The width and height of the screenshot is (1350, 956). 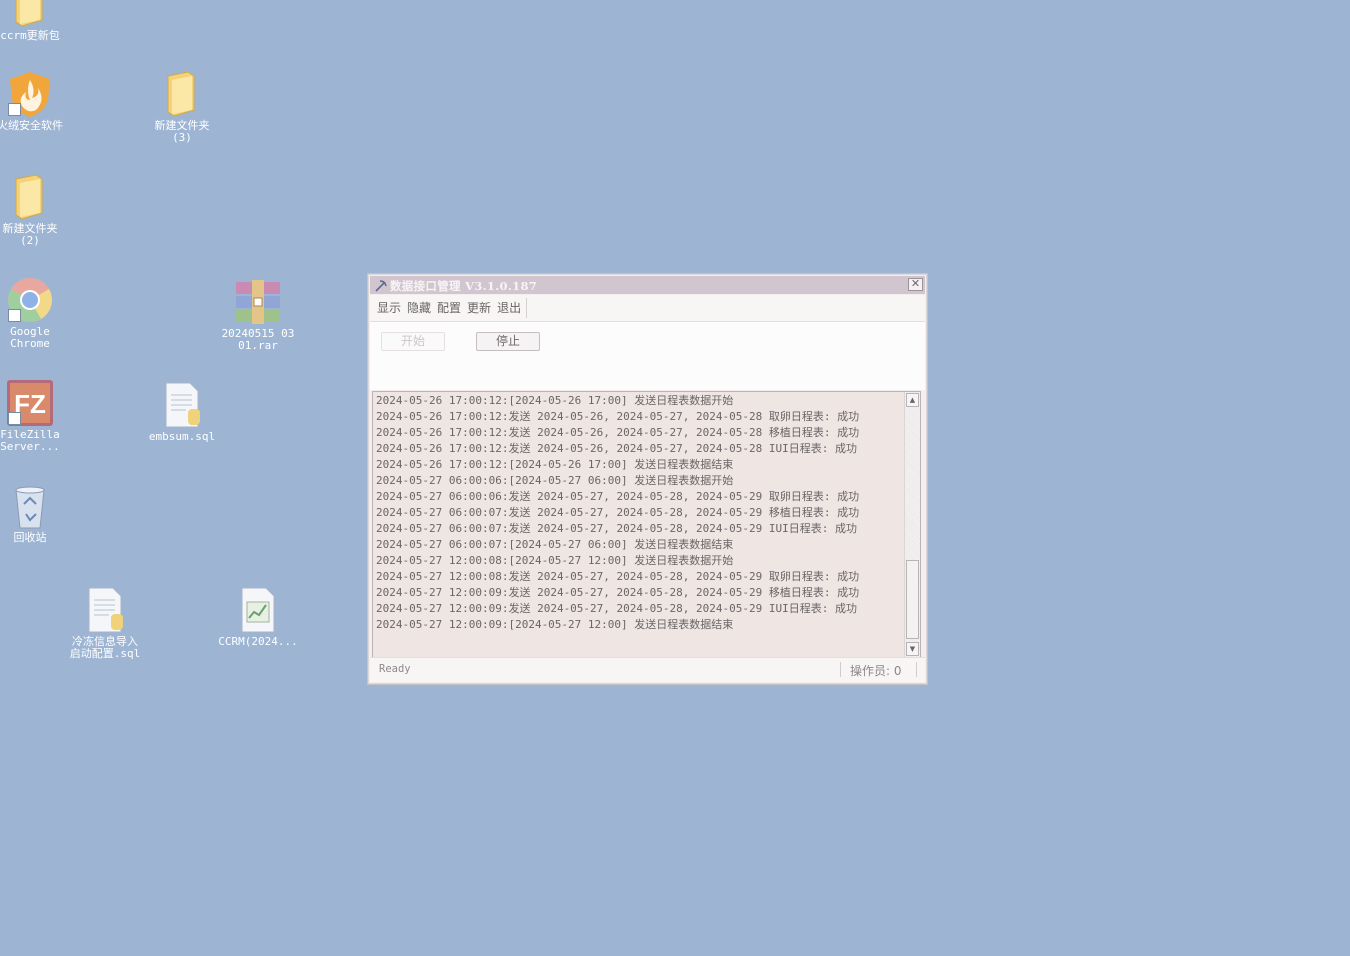 I want to click on desktop-icon-google-chrome: Google Chrome, so click(x=37, y=313).